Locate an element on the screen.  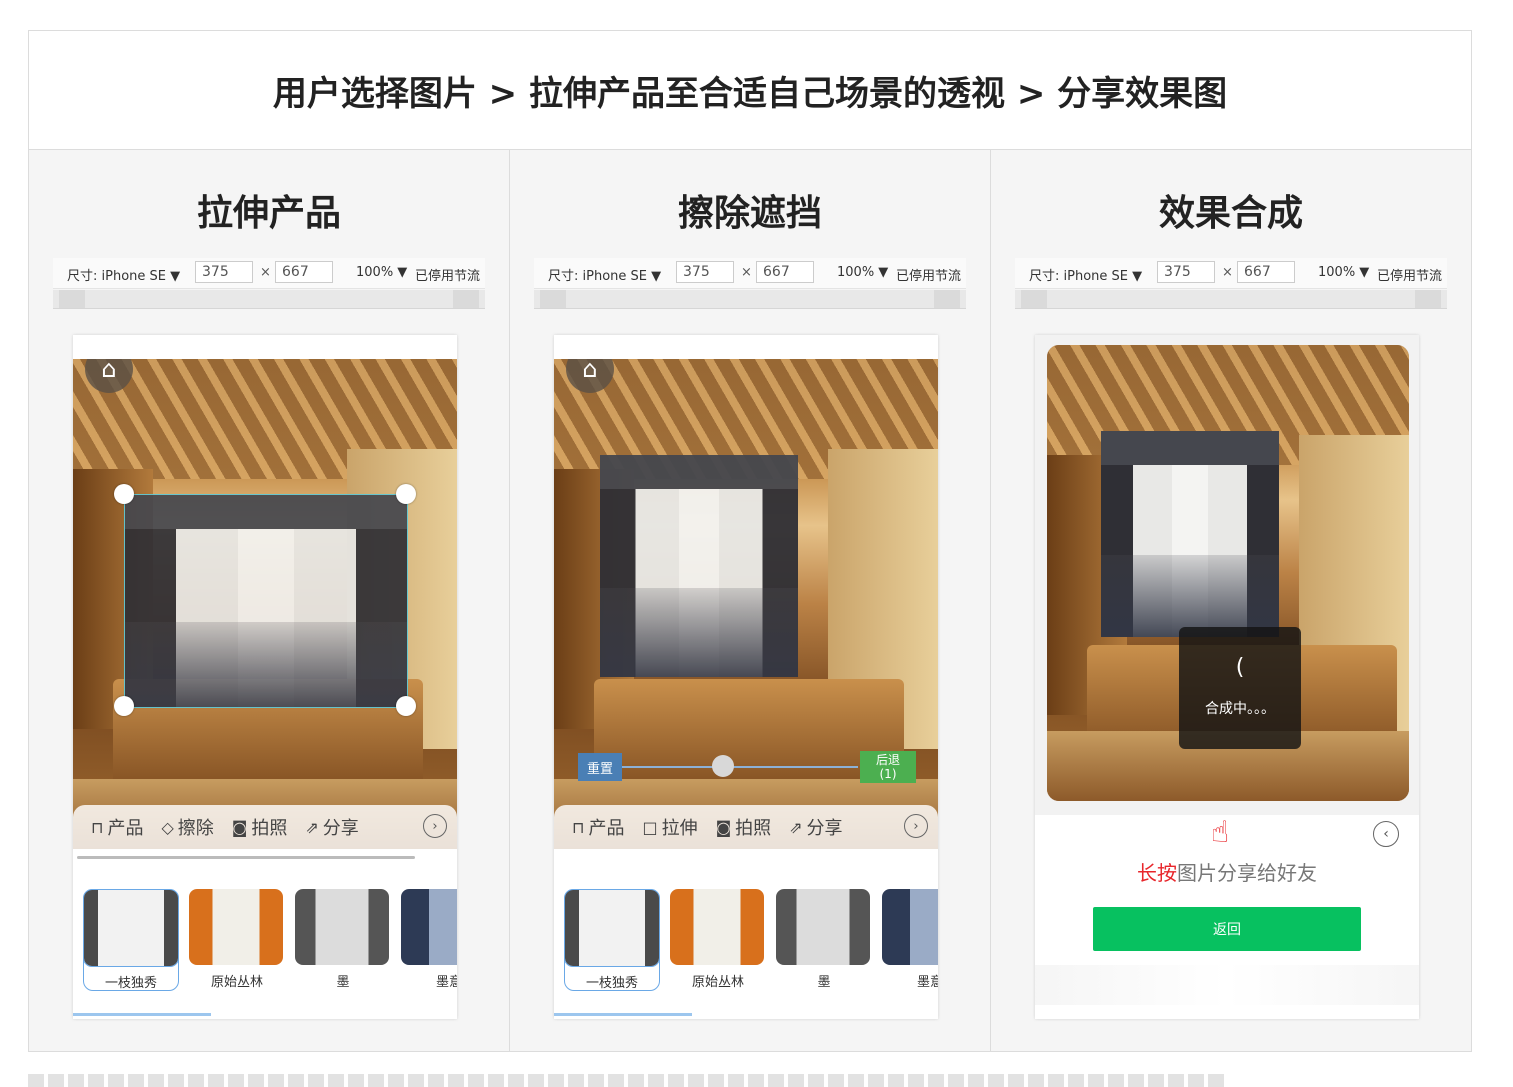
share-panel: ☝ ‹ 长按图片分享给好友 返回 is located at coordinates (1227, 917).